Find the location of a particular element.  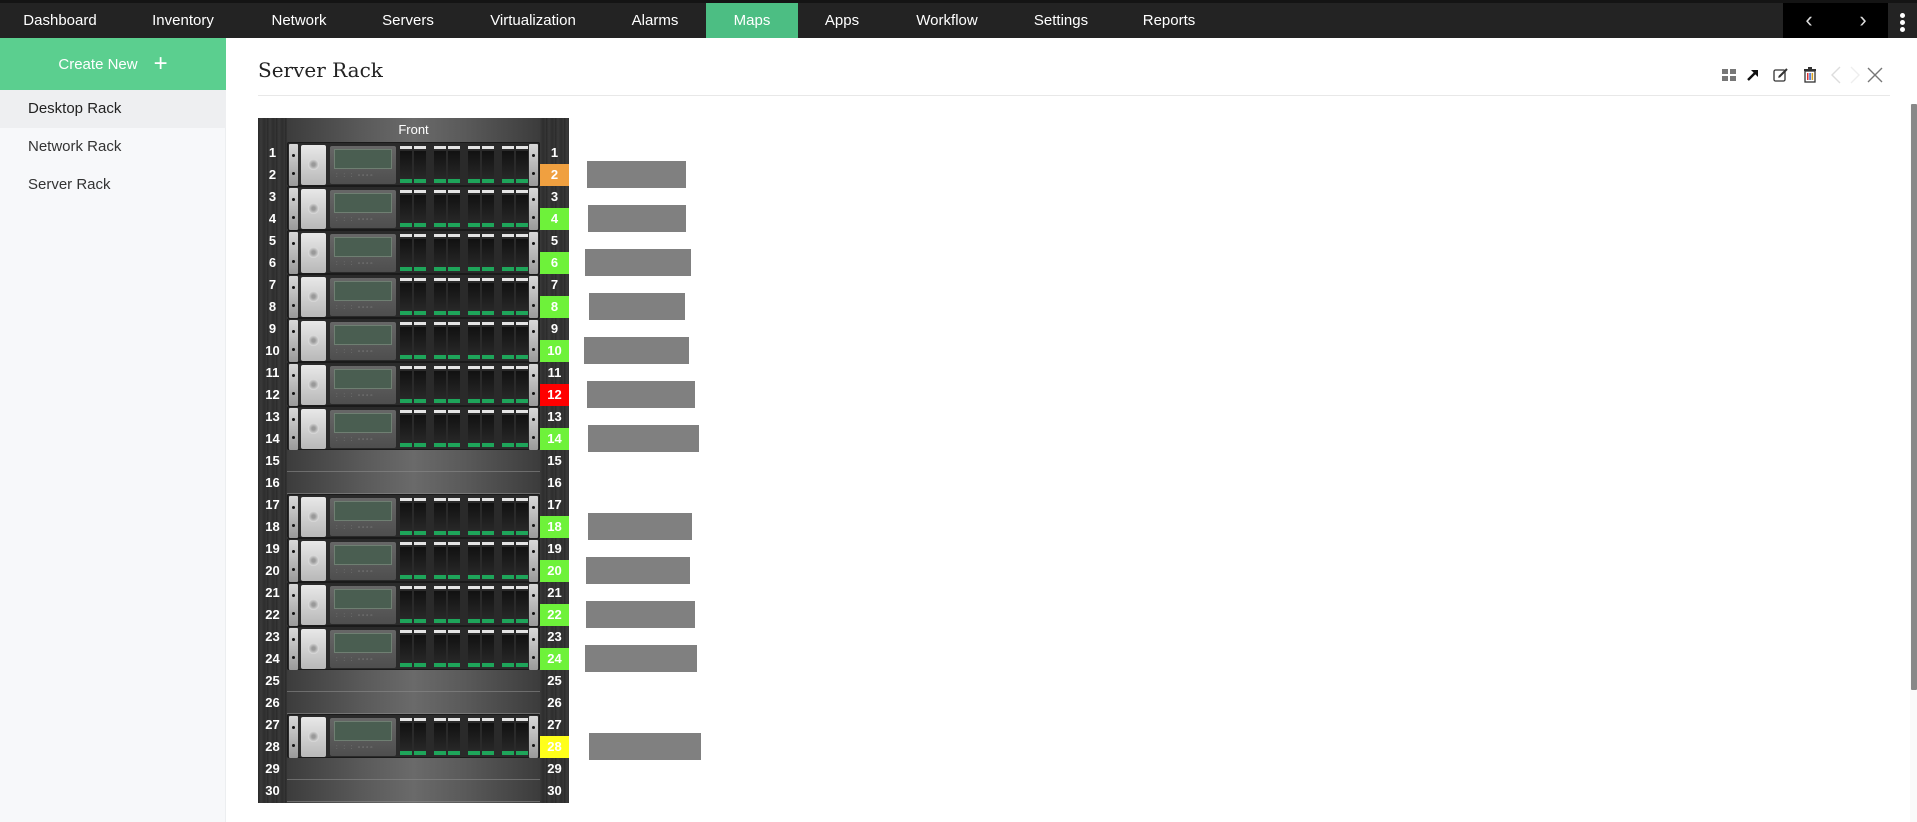

unit-number-right: 5 is located at coordinates (554, 240).